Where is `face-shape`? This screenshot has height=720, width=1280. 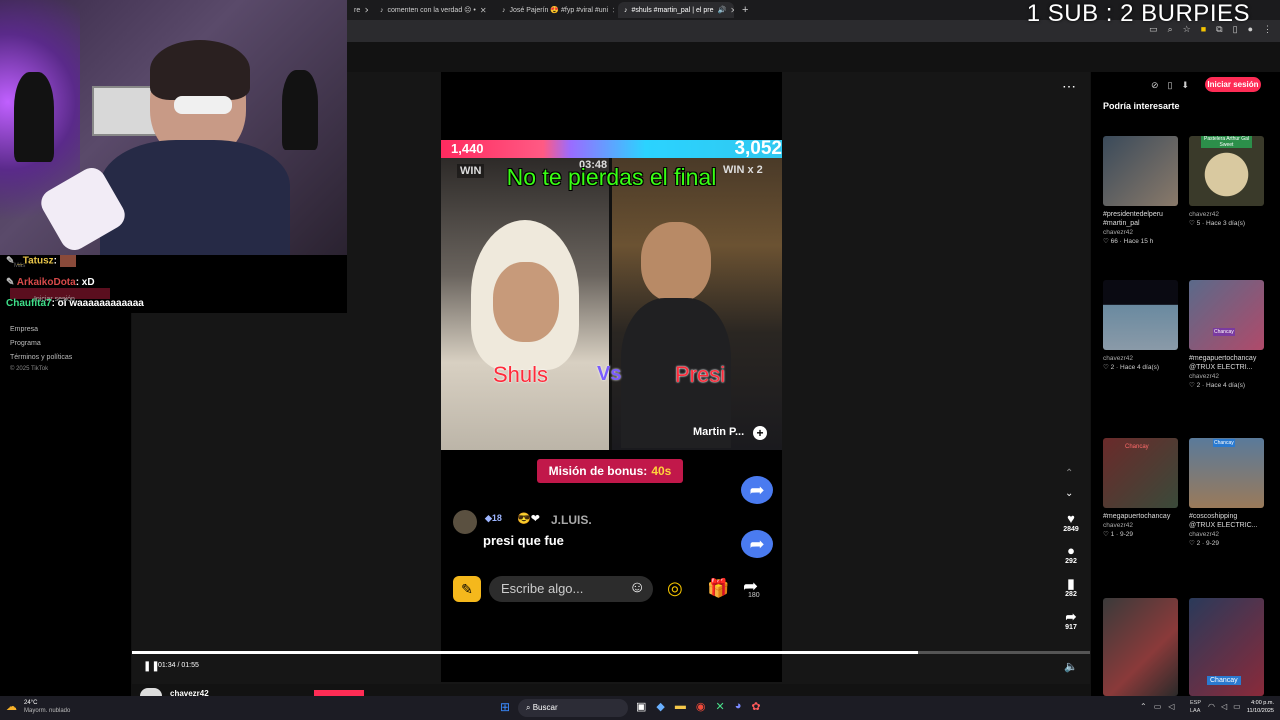
face-shape is located at coordinates (526, 302).